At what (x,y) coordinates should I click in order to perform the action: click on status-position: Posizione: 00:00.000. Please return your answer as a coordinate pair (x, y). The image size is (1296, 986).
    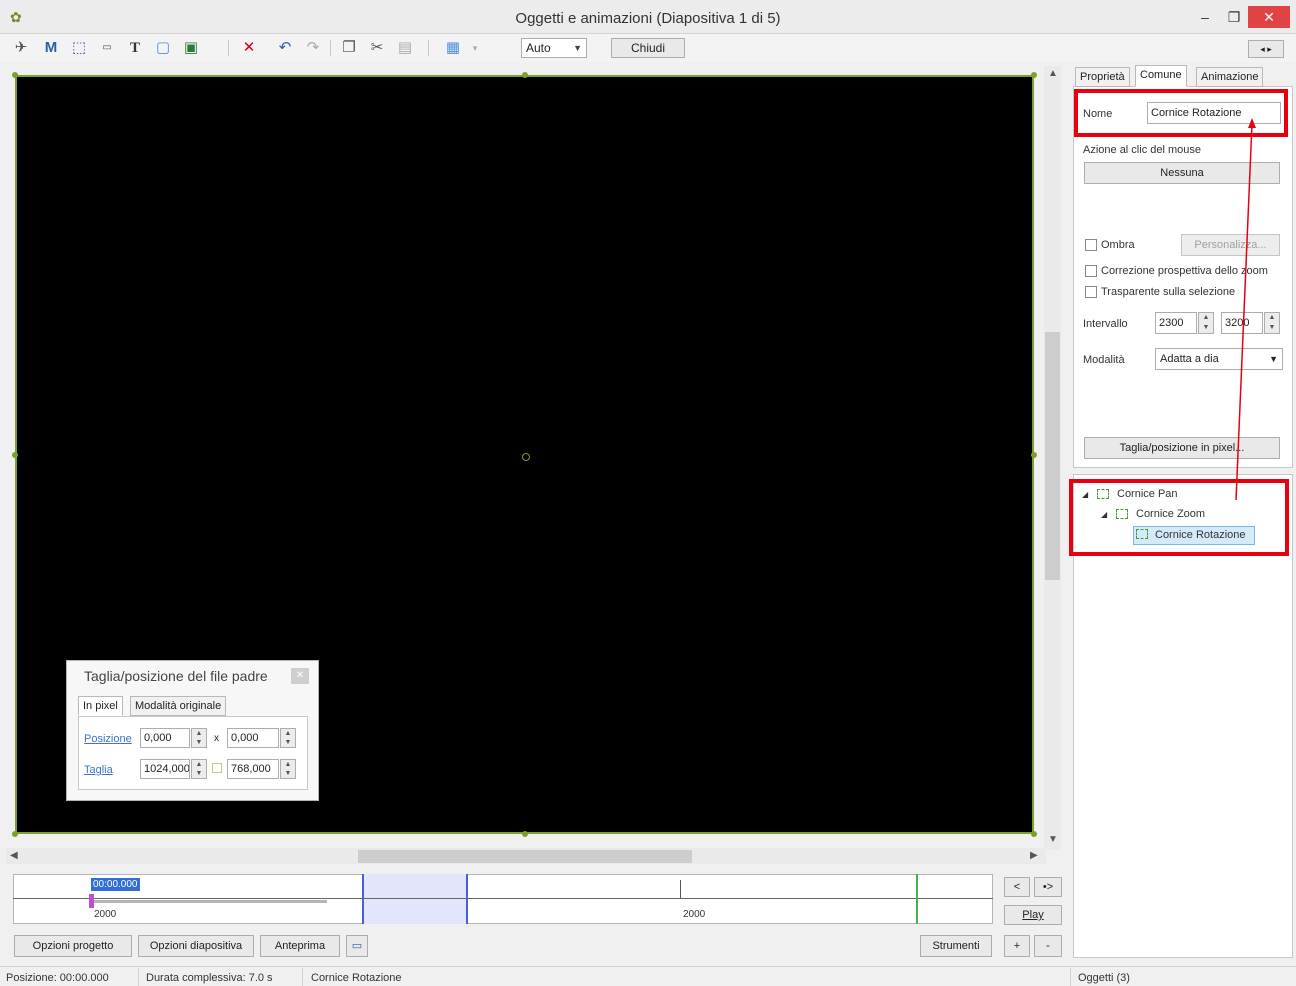
    Looking at the image, I should click on (57, 978).